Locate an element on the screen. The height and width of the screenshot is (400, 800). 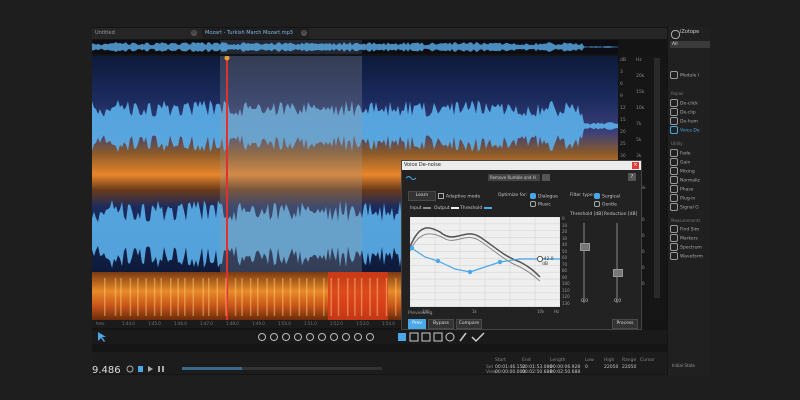
module-item: Normaliz is located at coordinates (685, 180).